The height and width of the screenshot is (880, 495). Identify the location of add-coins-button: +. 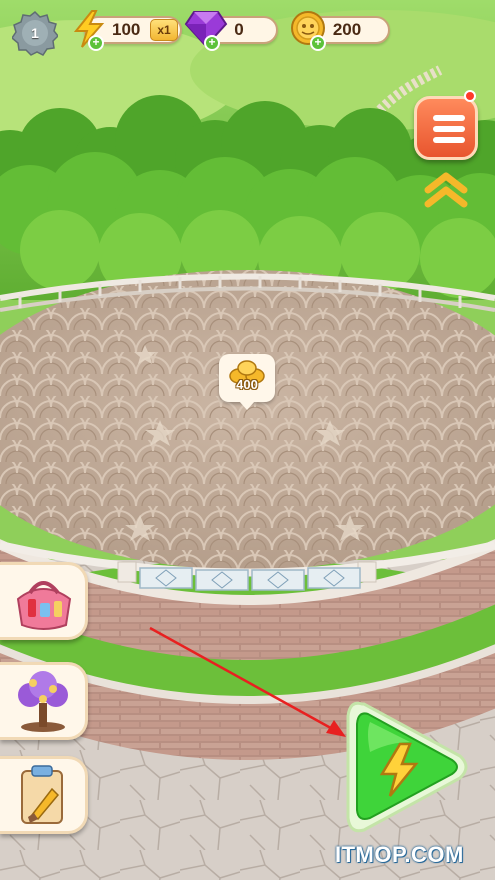
(318, 43).